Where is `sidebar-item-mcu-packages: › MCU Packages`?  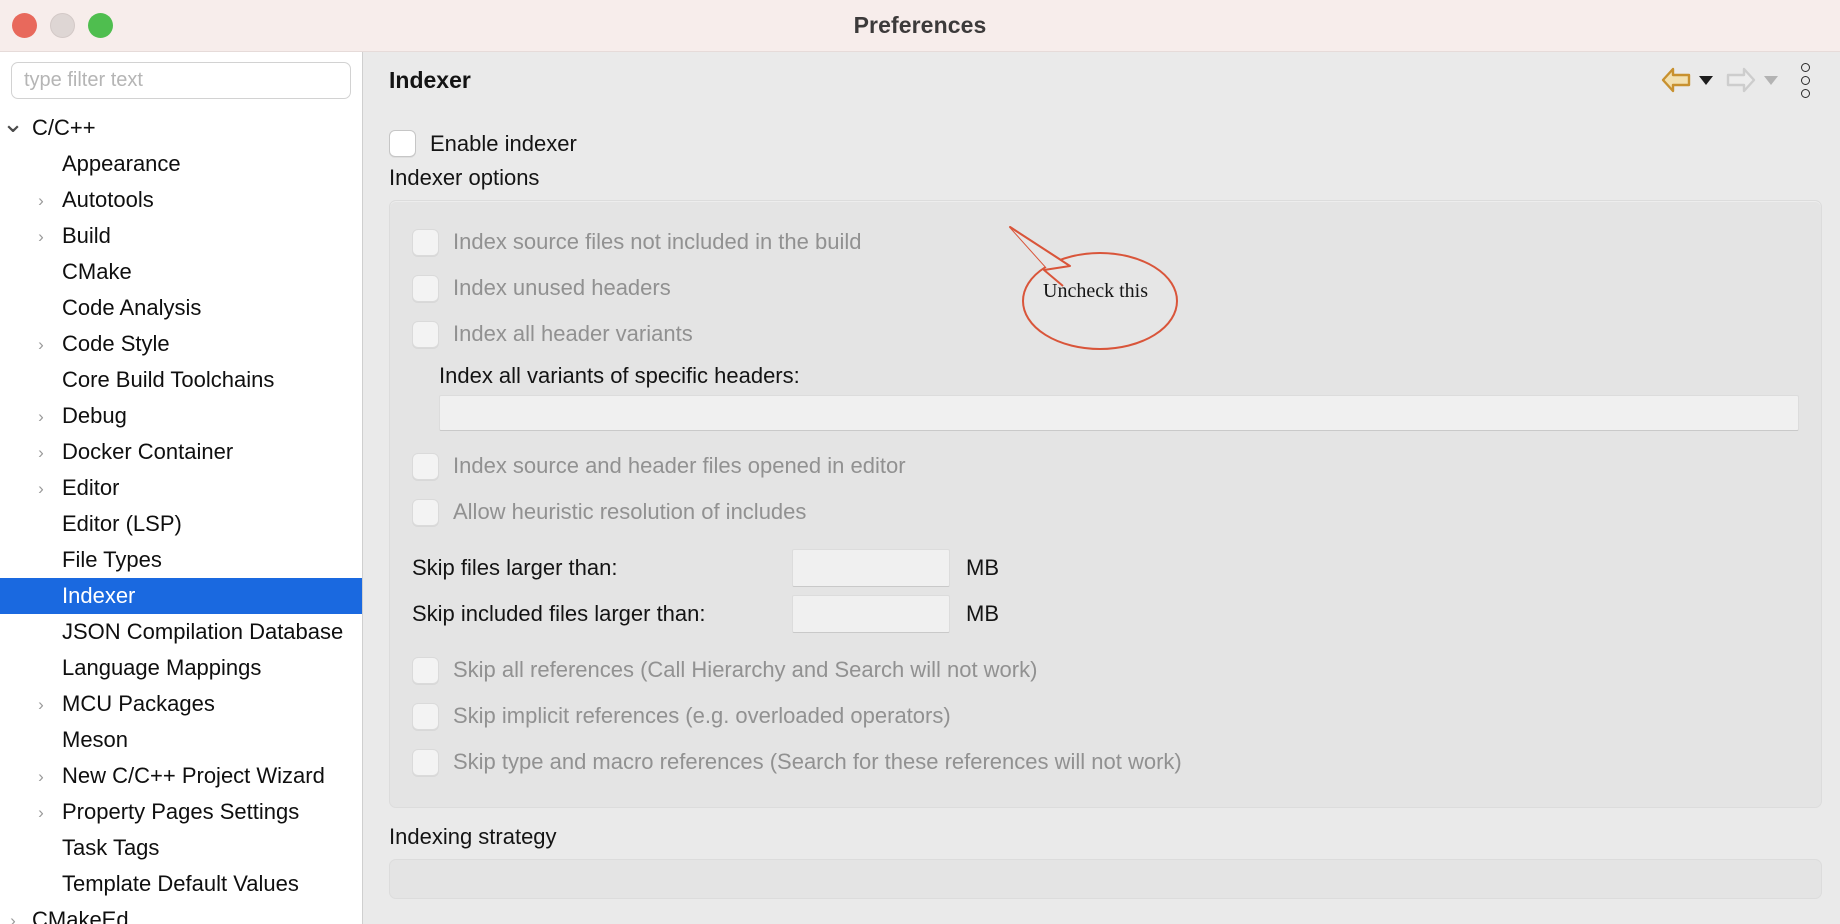
sidebar-item-mcu-packages: › MCU Packages is located at coordinates (181, 704).